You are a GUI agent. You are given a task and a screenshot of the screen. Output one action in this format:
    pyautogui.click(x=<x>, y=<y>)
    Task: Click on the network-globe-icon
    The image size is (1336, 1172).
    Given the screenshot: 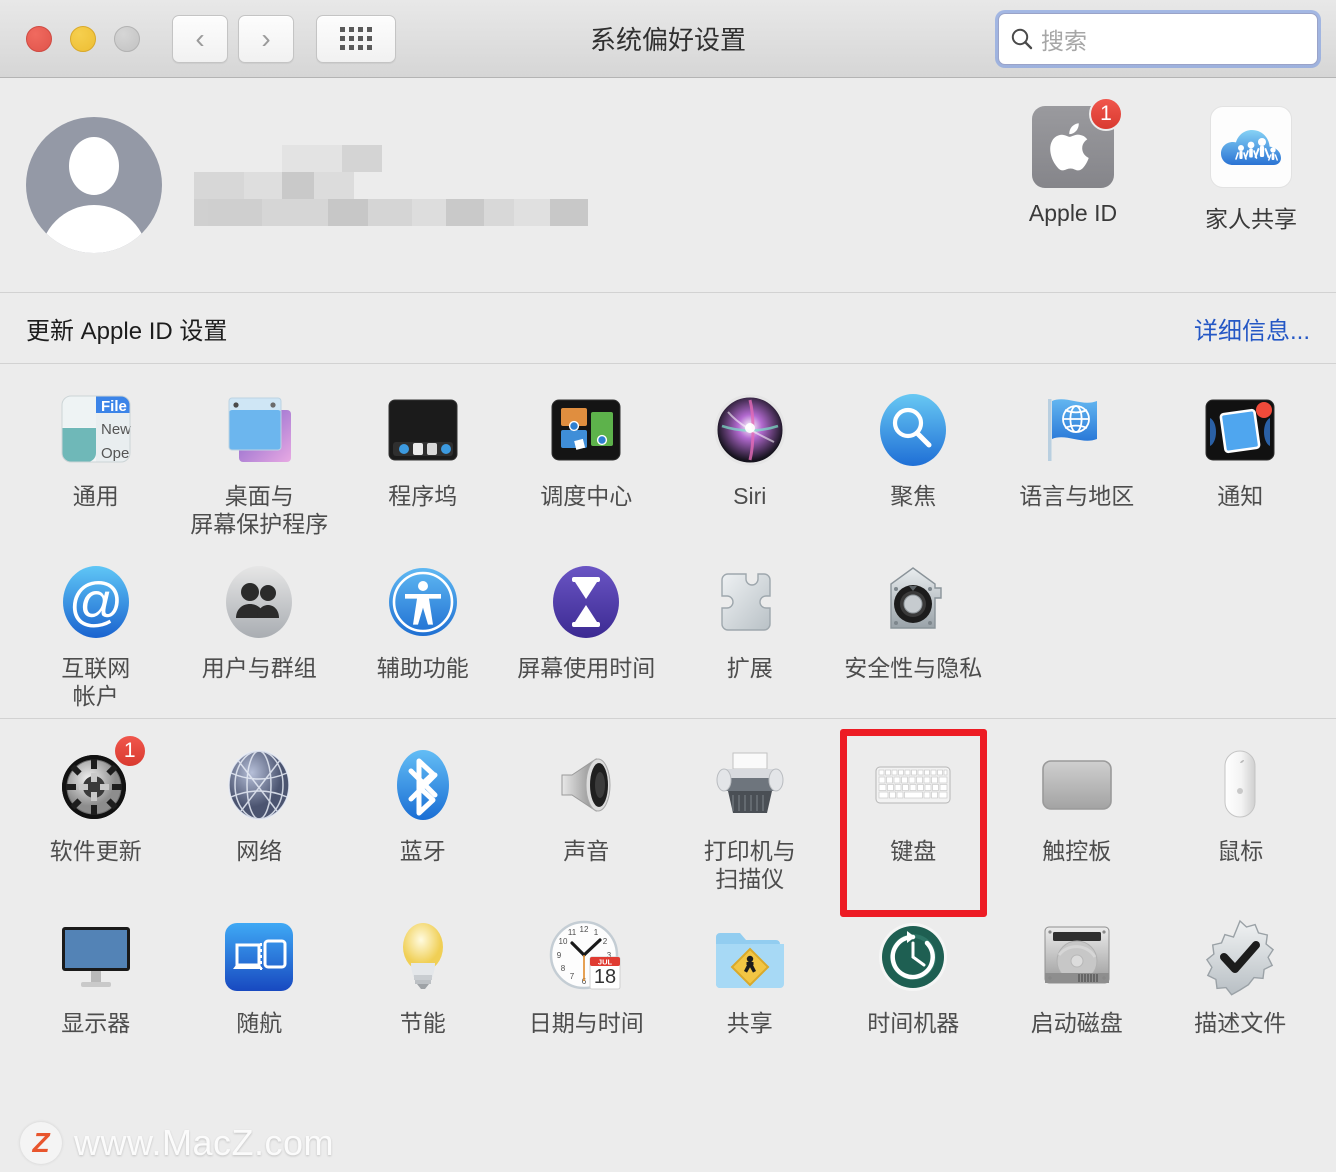 What is the action you would take?
    pyautogui.click(x=259, y=785)
    